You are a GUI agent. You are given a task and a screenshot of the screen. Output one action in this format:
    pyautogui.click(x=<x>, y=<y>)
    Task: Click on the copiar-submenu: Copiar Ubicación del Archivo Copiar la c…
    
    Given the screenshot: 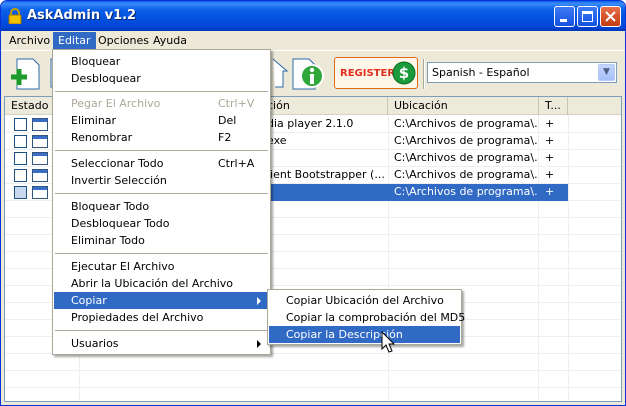 What is the action you would take?
    pyautogui.click(x=366, y=317)
    